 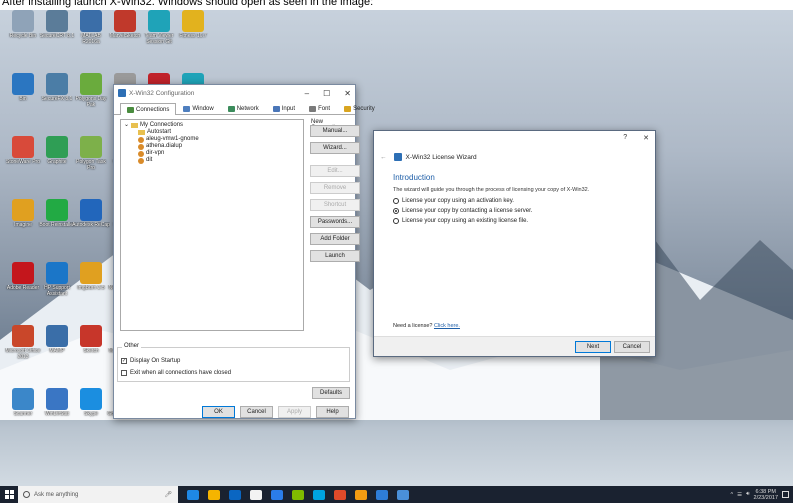 What do you see at coordinates (57, 279) in the screenshot?
I see `desktop-icon: HP Support Assistant` at bounding box center [57, 279].